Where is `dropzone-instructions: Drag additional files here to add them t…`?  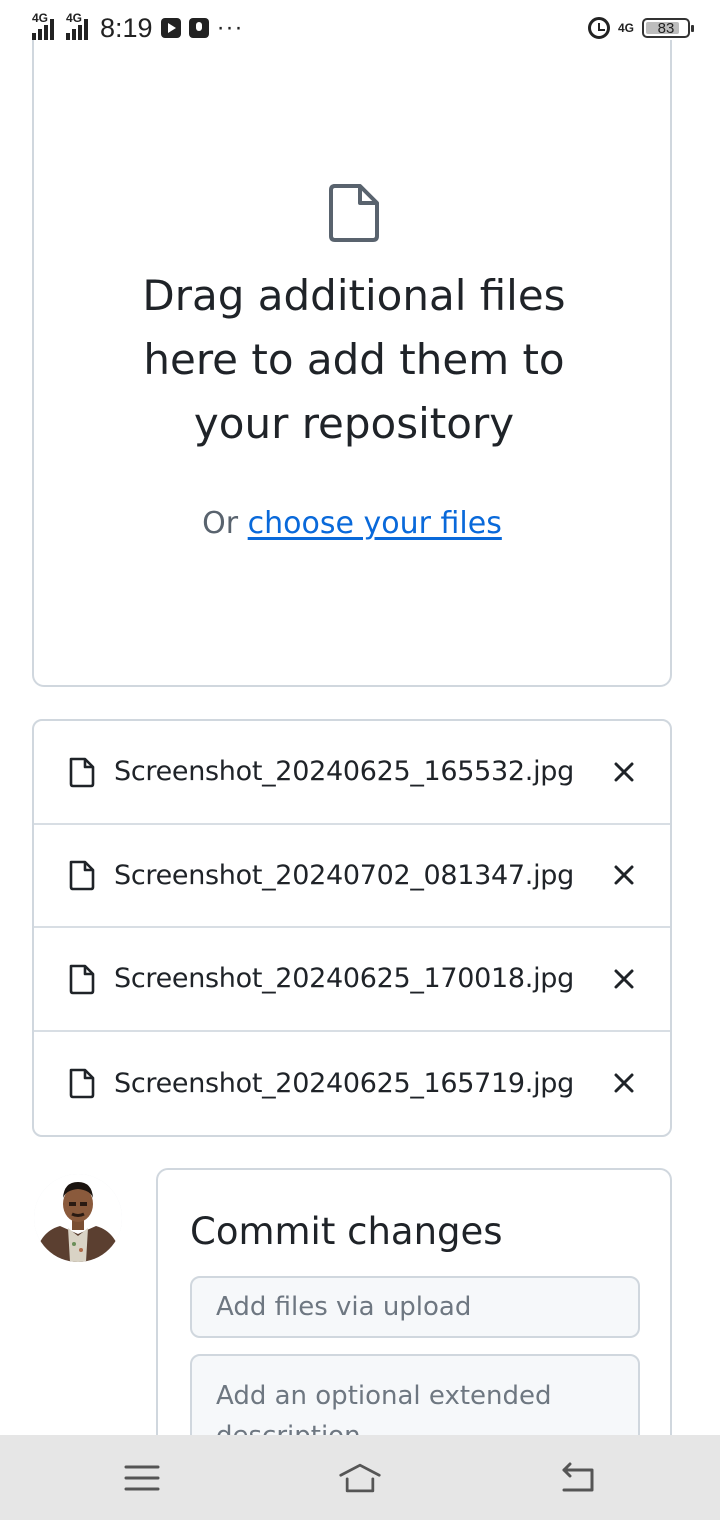 dropzone-instructions: Drag additional files here to add them t… is located at coordinates (354, 360).